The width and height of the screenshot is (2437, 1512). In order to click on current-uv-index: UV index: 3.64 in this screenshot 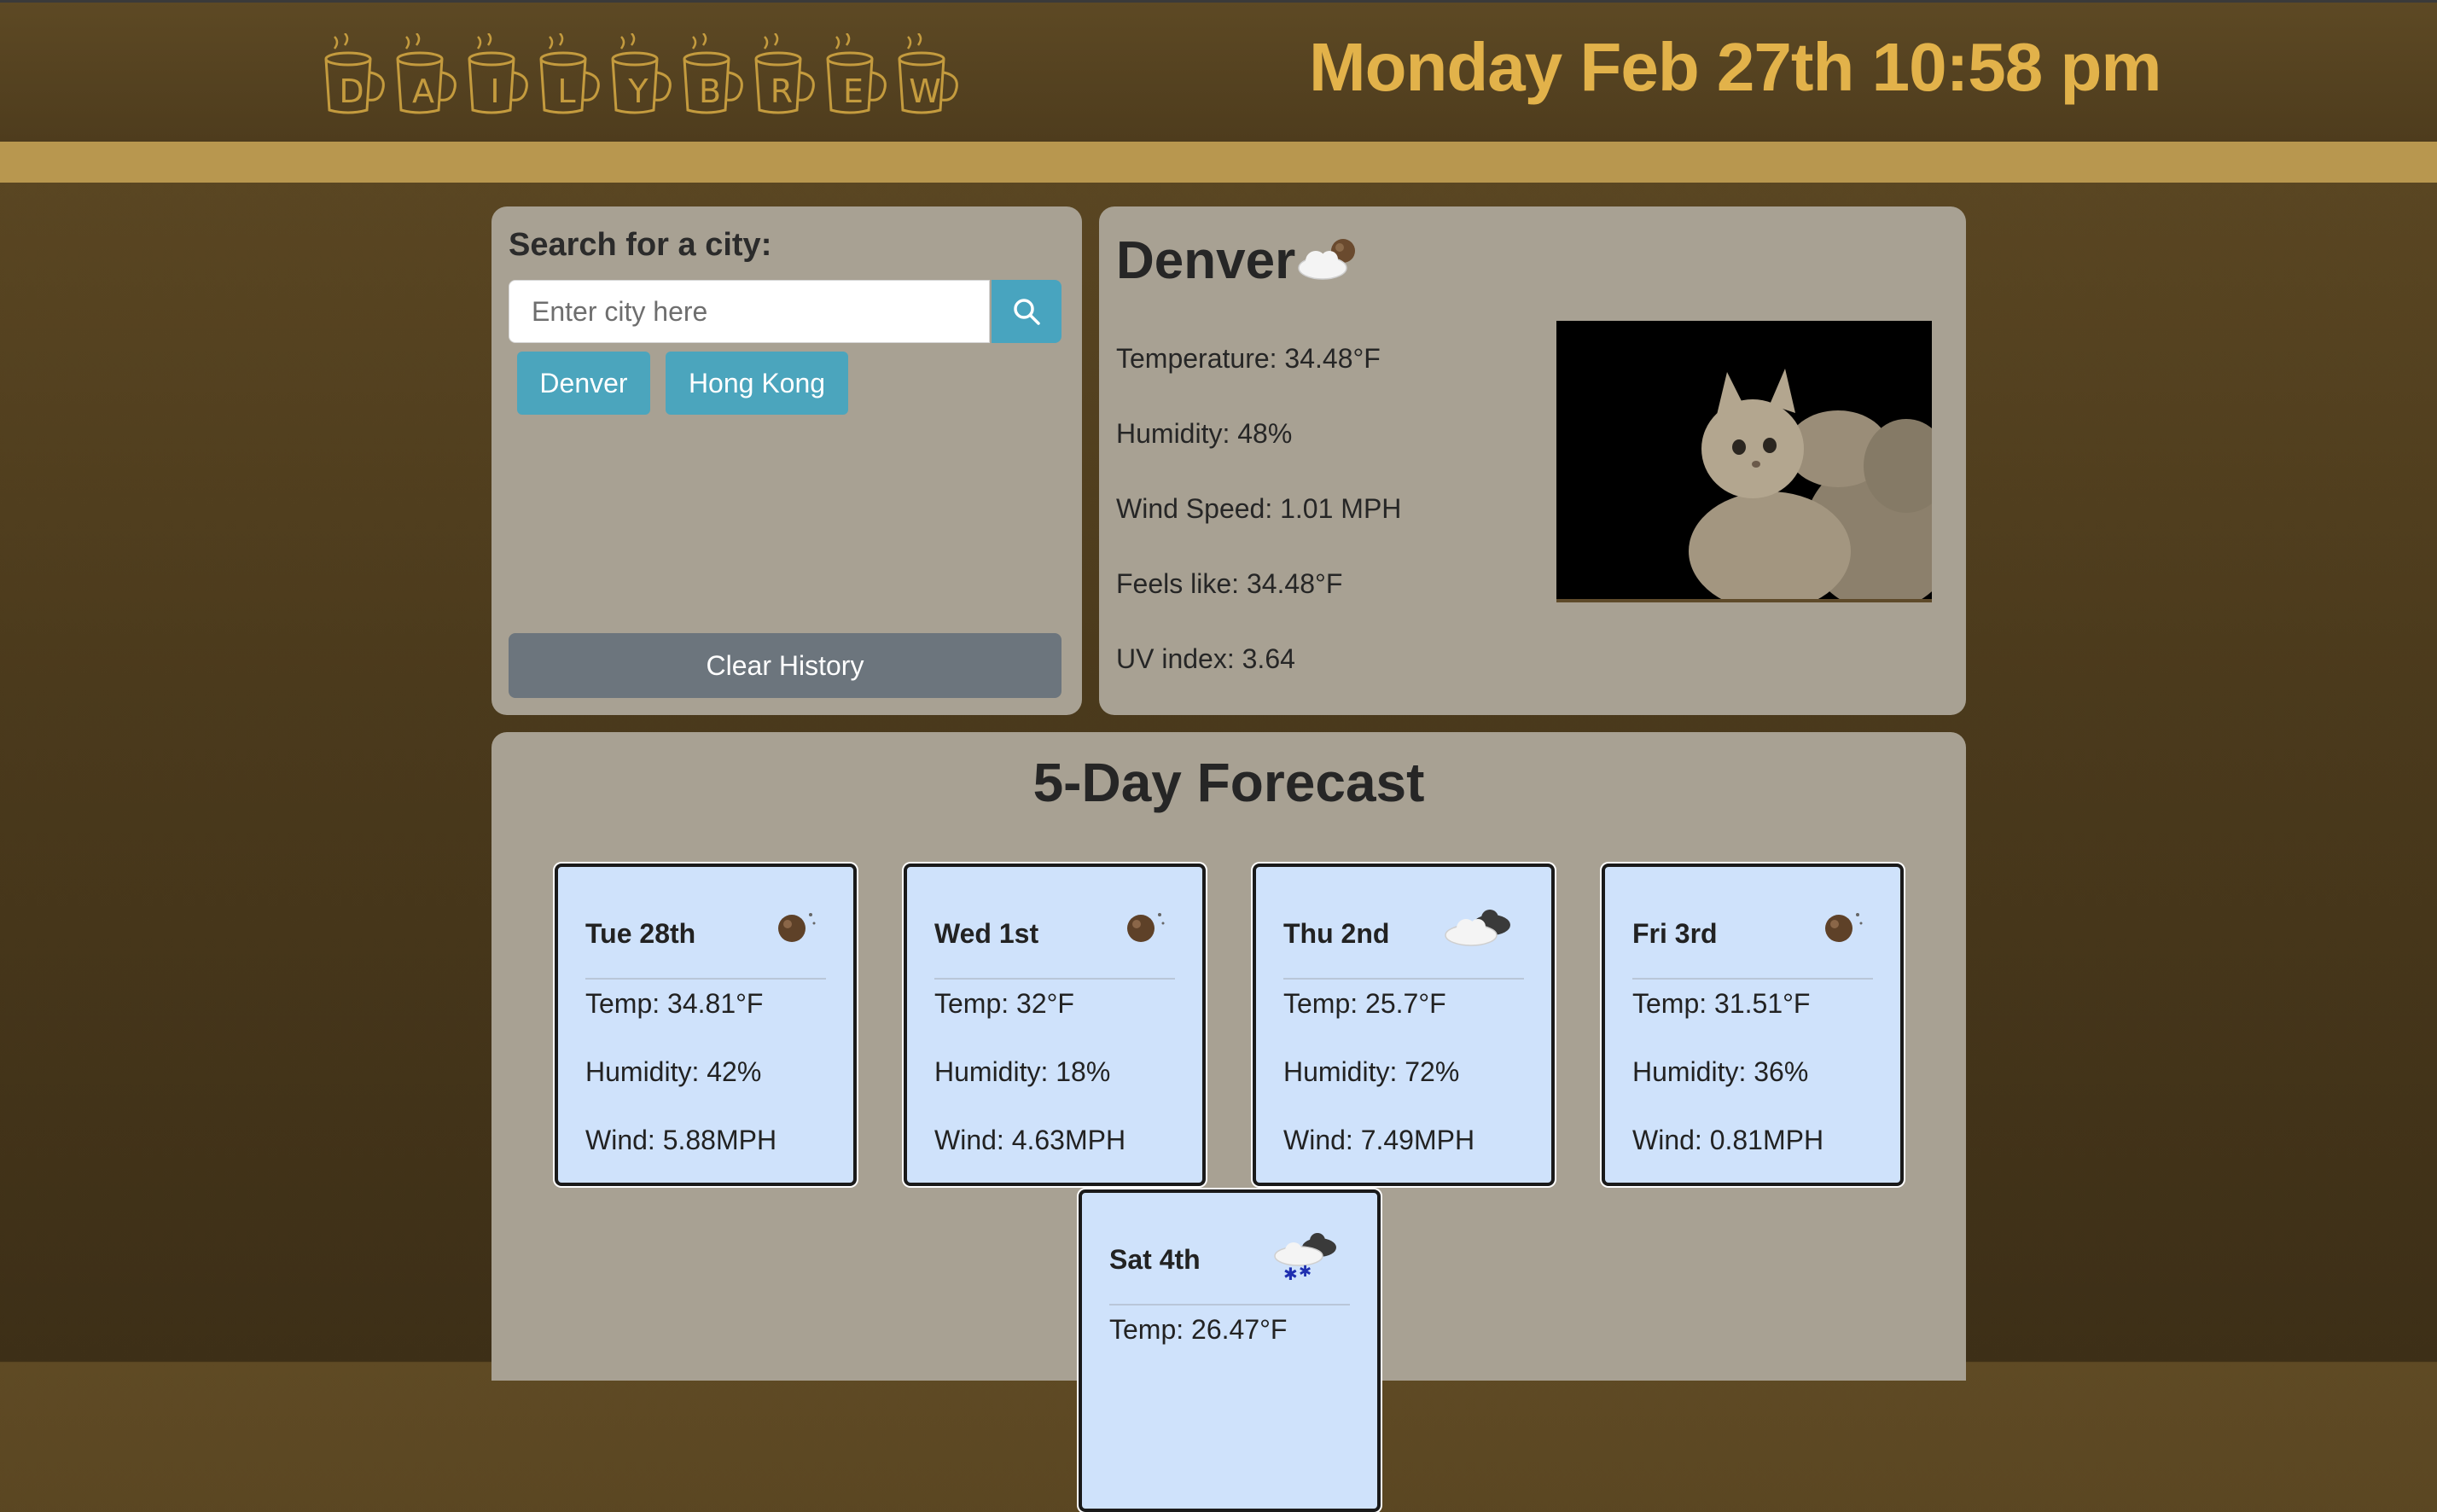, I will do `click(1205, 658)`.